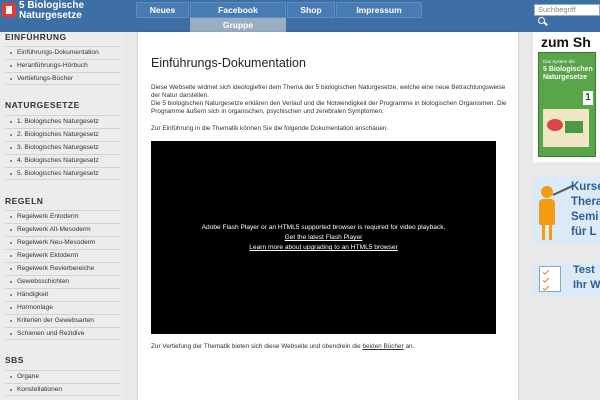 The image size is (600, 400). What do you see at coordinates (62, 255) in the screenshot?
I see `sidebar-item: Regelwerk Ektoderm` at bounding box center [62, 255].